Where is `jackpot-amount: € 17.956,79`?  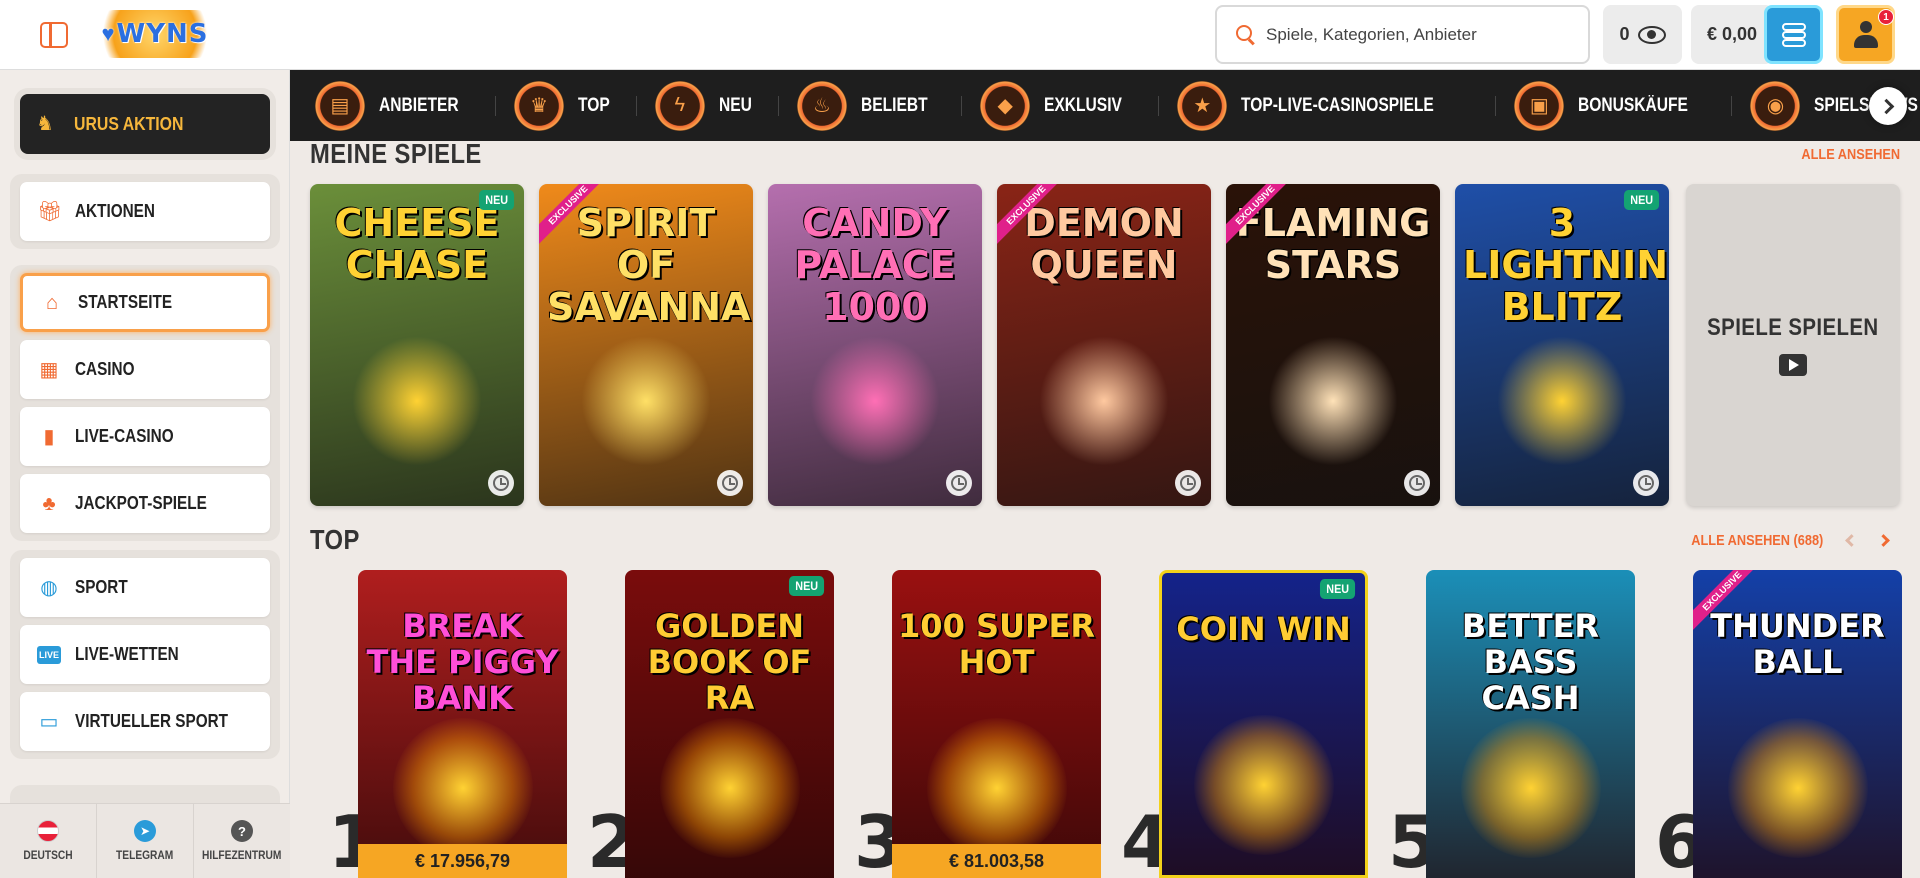
jackpot-amount: € 17.956,79 is located at coordinates (462, 861).